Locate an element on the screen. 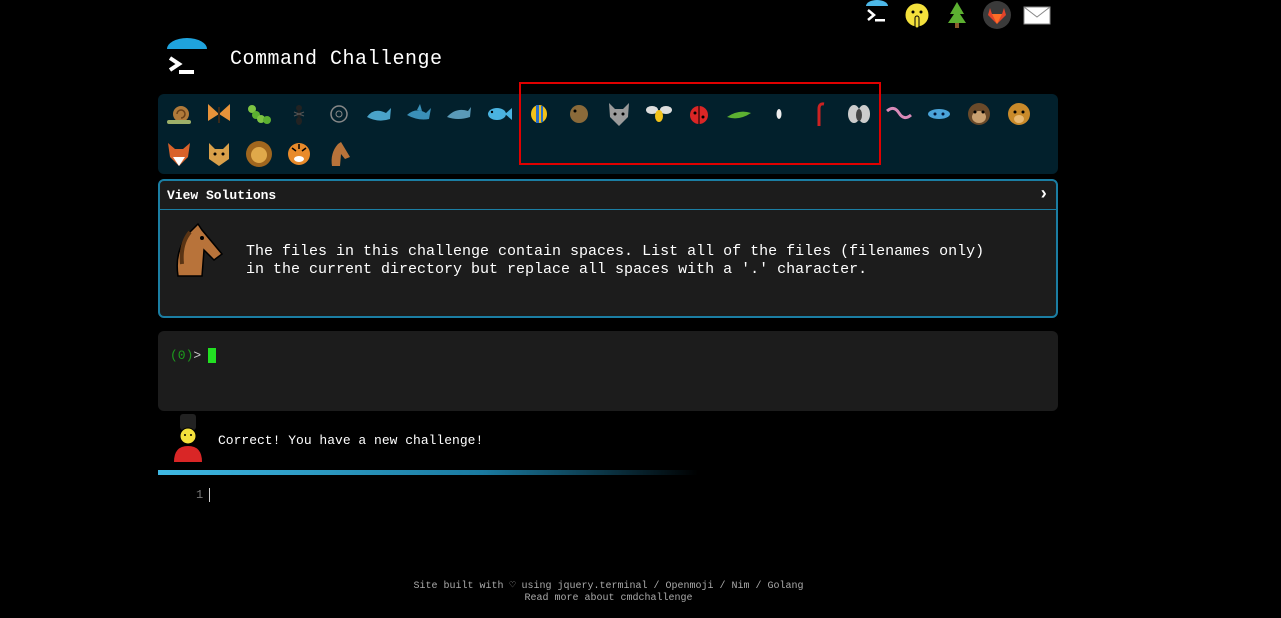  monkey-icon is located at coordinates (979, 114).